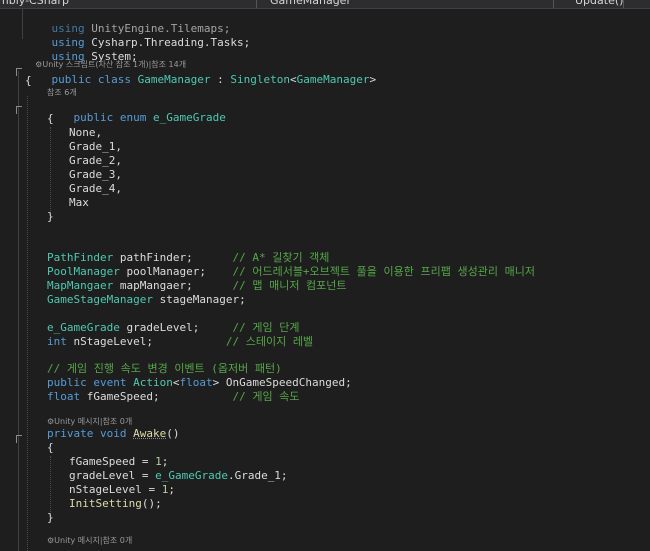  Describe the element at coordinates (89, 422) in the screenshot. I see `codelens-awake-references: ⚙Unity 메시지|참조 0개` at that location.